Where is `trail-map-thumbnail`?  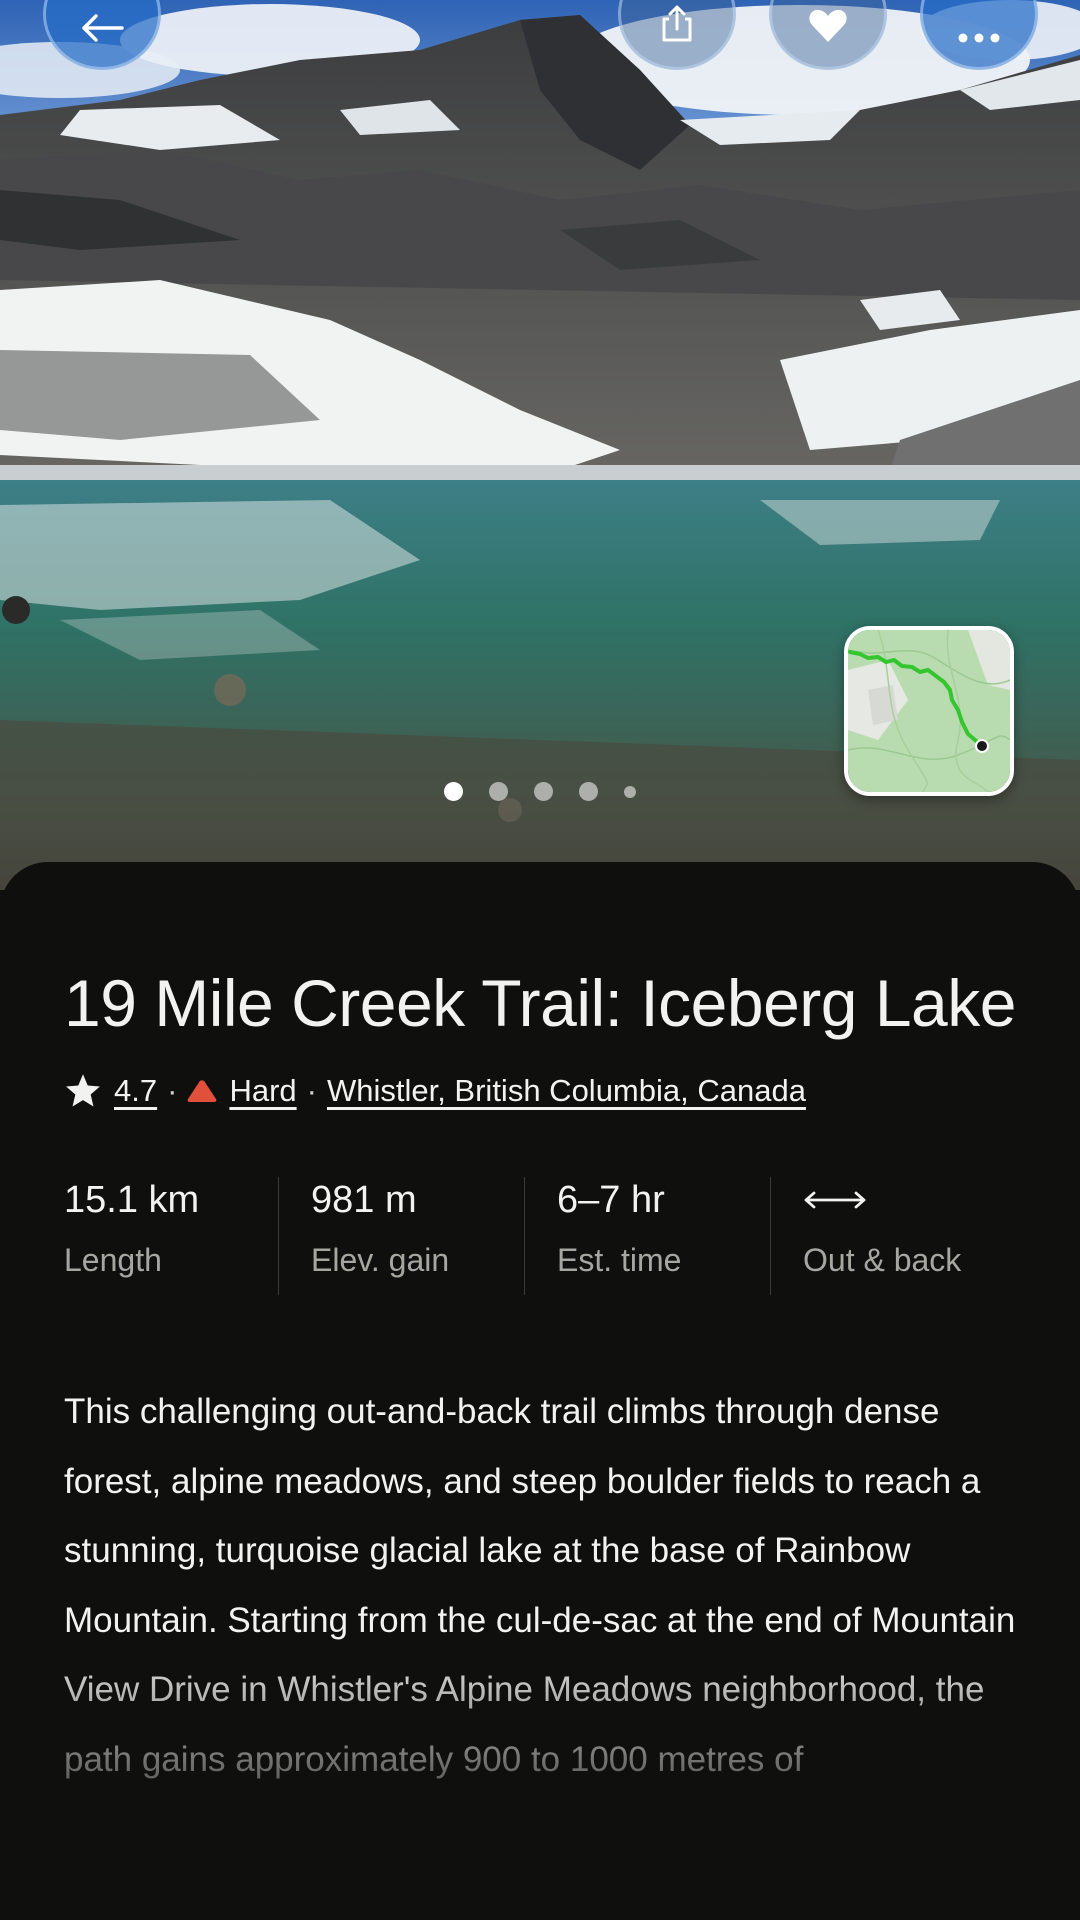 trail-map-thumbnail is located at coordinates (929, 711).